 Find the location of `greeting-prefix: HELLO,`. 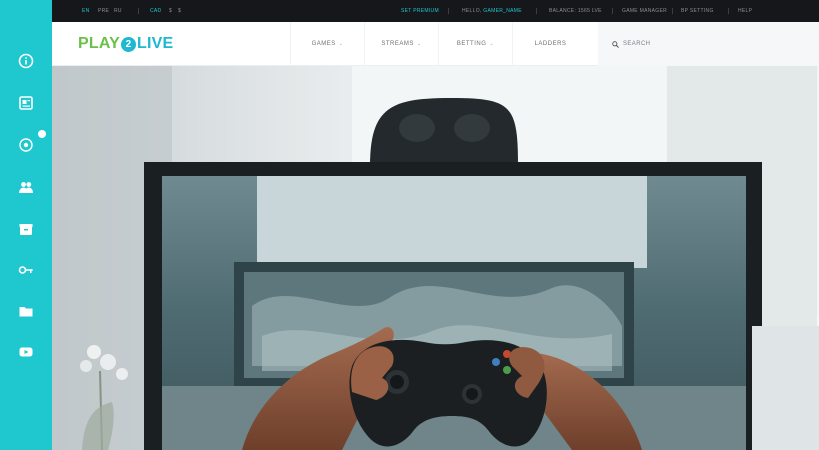

greeting-prefix: HELLO, is located at coordinates (472, 11).